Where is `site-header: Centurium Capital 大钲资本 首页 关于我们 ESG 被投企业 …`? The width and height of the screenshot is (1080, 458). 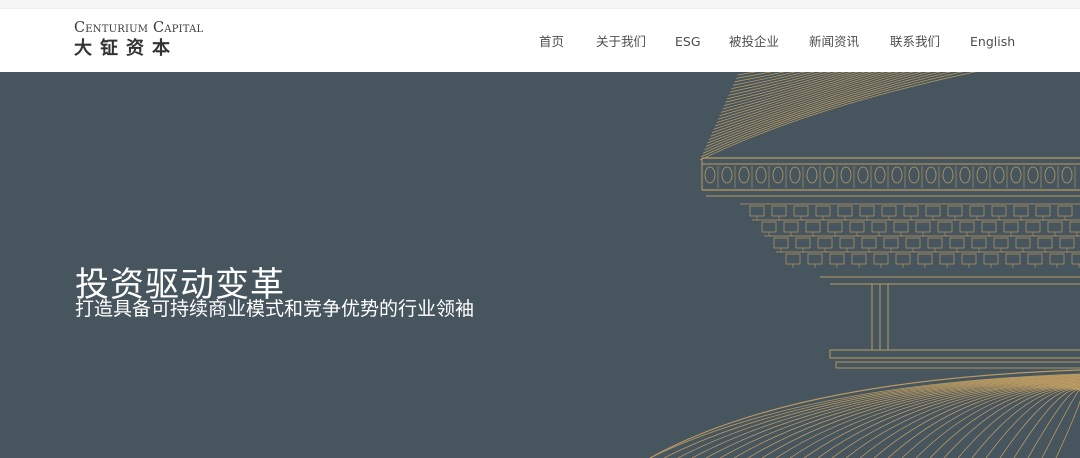 site-header: Centurium Capital 大钲资本 首页 关于我们 ESG 被投企业 … is located at coordinates (540, 40).